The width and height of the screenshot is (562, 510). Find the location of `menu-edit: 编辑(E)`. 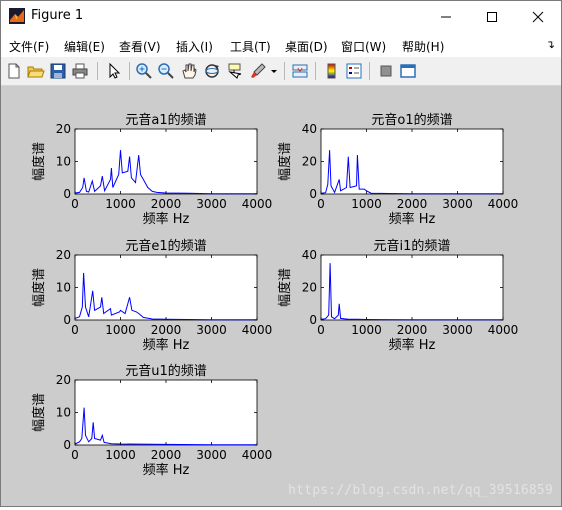

menu-edit: 编辑(E) is located at coordinates (84, 46).